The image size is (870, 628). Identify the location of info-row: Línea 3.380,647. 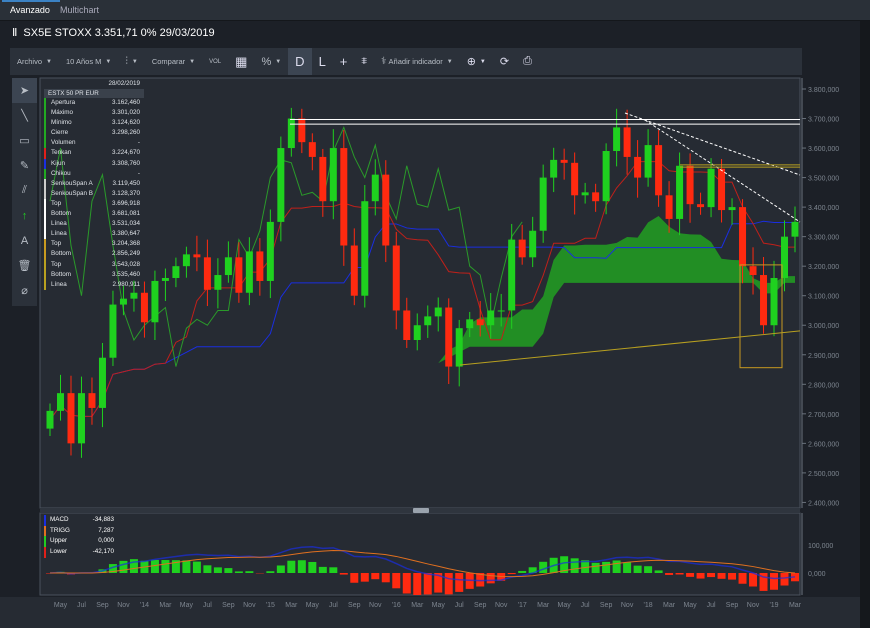
(94, 234).